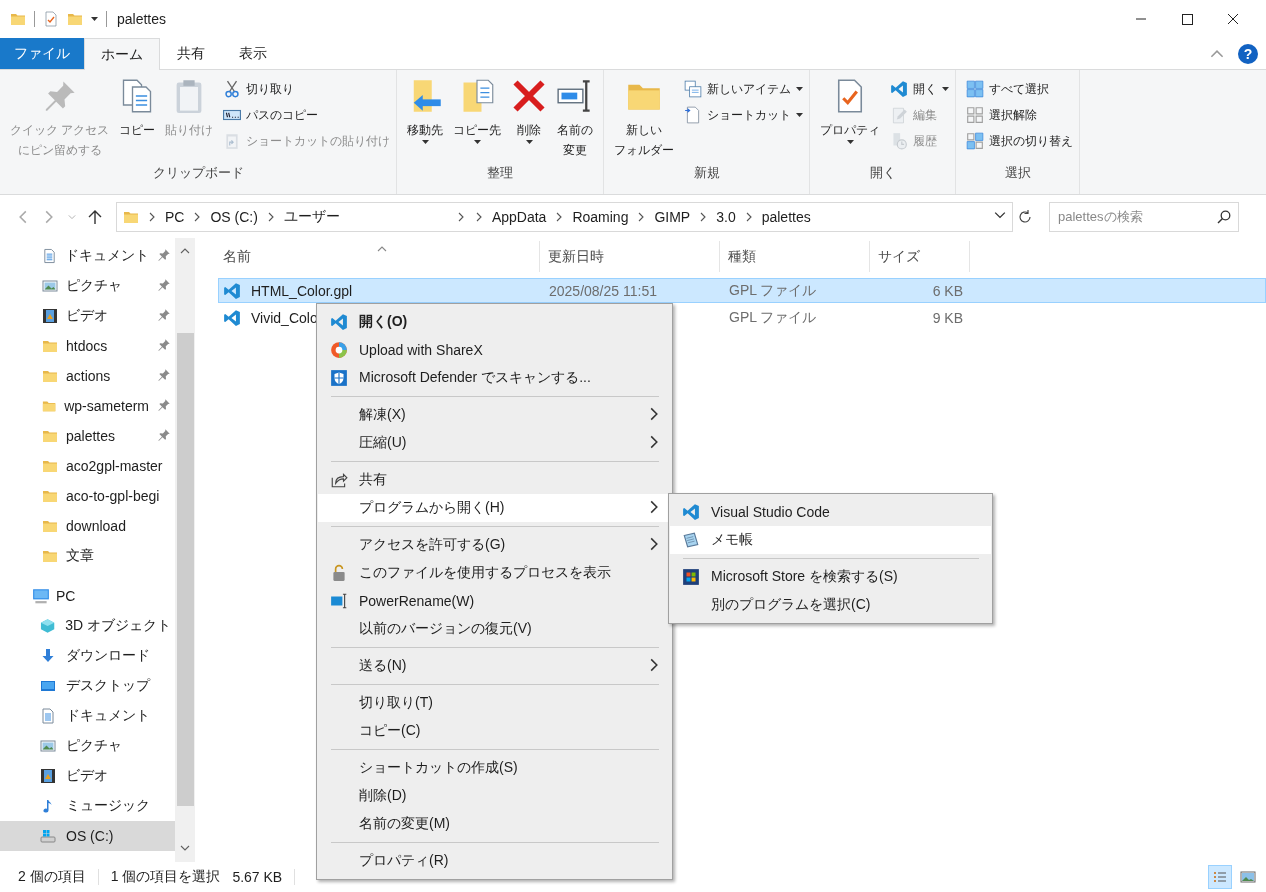 Image resolution: width=1266 pixels, height=892 pixels. I want to click on ribbon-tab: 共有, so click(191, 53).